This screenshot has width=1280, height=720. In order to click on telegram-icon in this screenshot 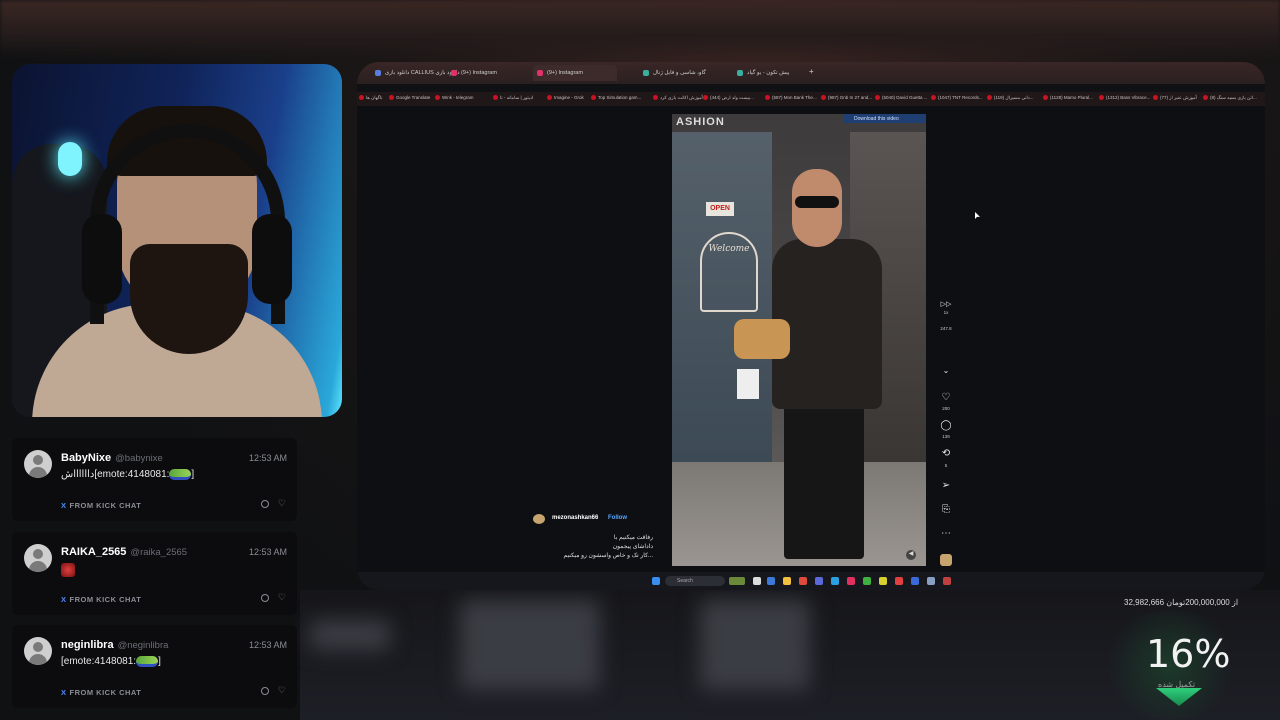, I will do `click(835, 581)`.